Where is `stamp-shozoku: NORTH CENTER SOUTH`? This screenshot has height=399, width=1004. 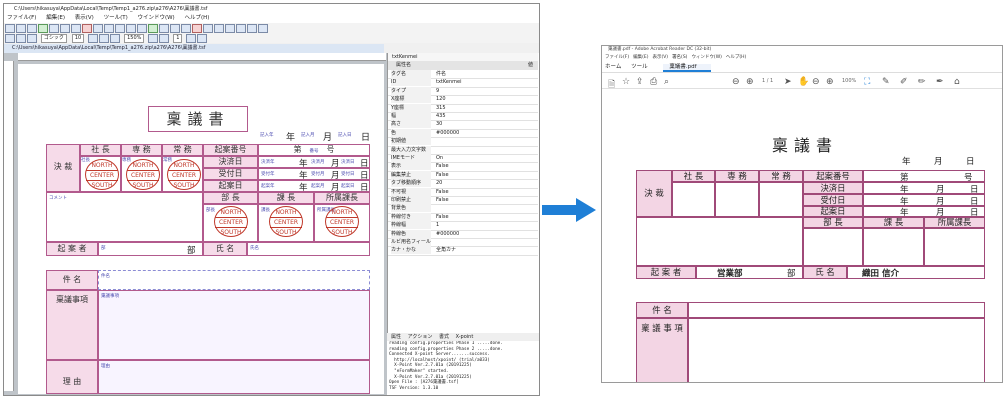 stamp-shozoku: NORTH CENTER SOUTH is located at coordinates (342, 221).